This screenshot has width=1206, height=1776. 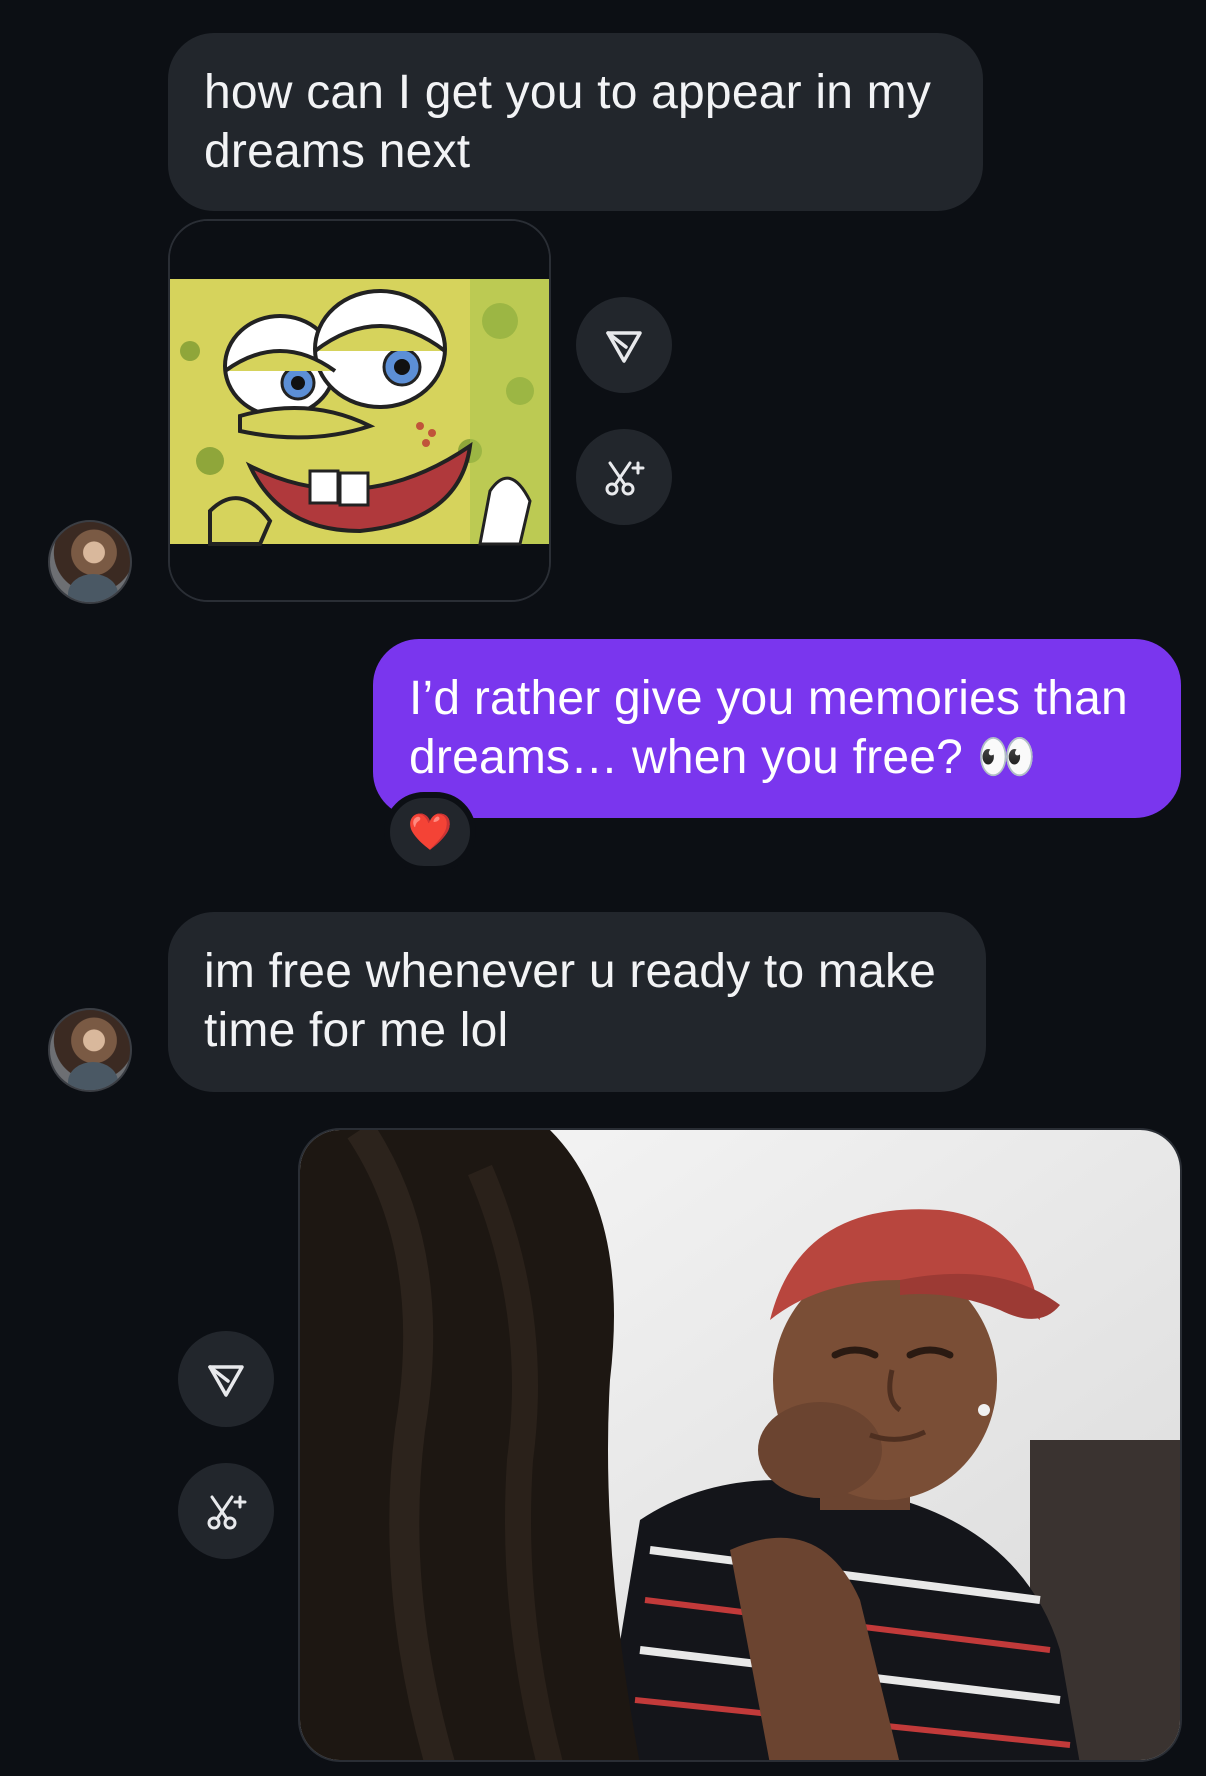 I want to click on heart-reaction-icon: ❤️, so click(x=430, y=831).